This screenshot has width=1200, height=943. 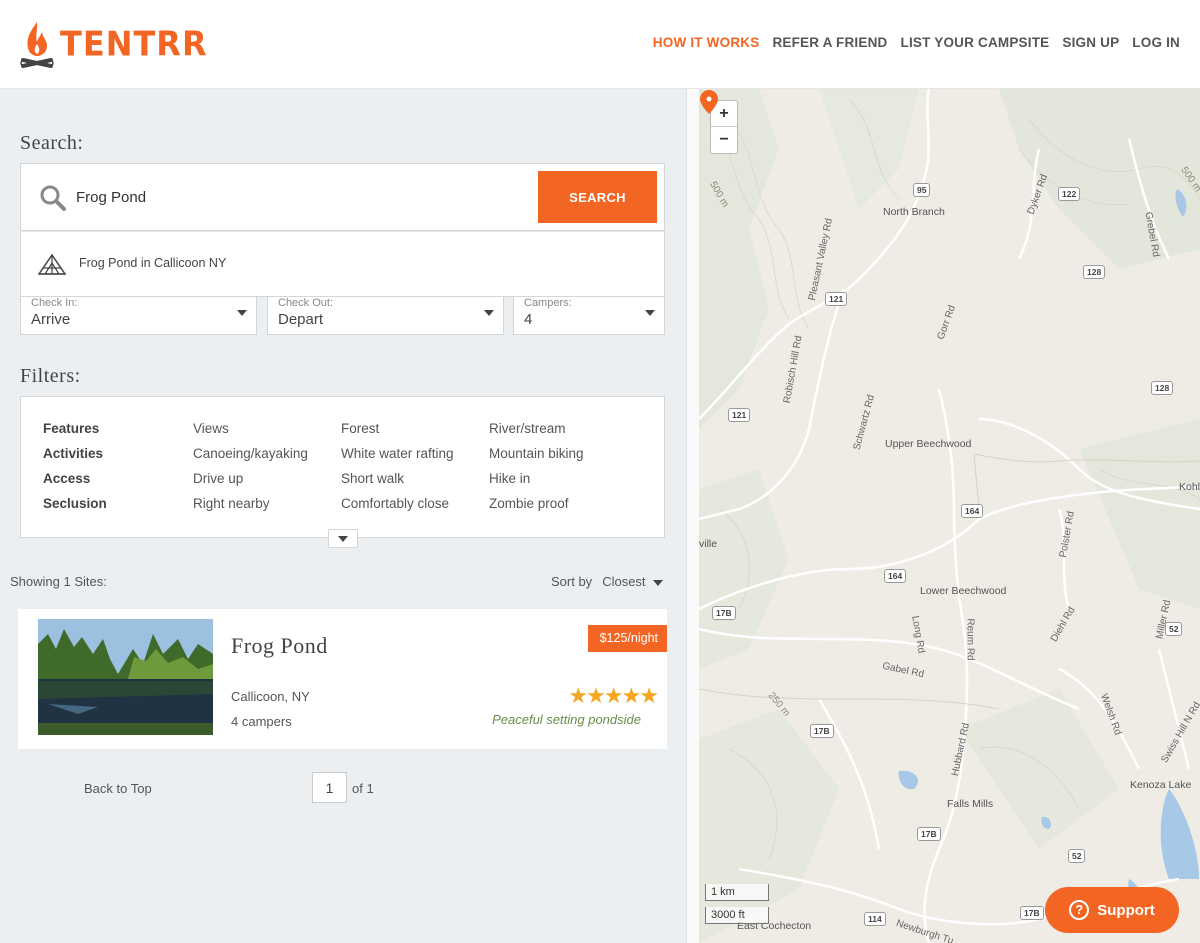 What do you see at coordinates (342, 264) in the screenshot?
I see `search-suggestion: Frog Pond in Callicoon NY` at bounding box center [342, 264].